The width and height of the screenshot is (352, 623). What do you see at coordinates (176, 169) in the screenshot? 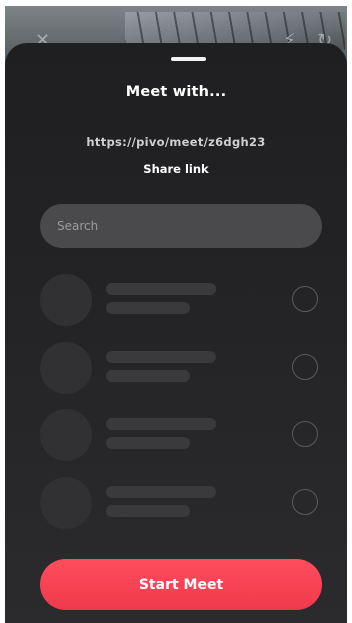
I see `share-link-button: Share link` at bounding box center [176, 169].